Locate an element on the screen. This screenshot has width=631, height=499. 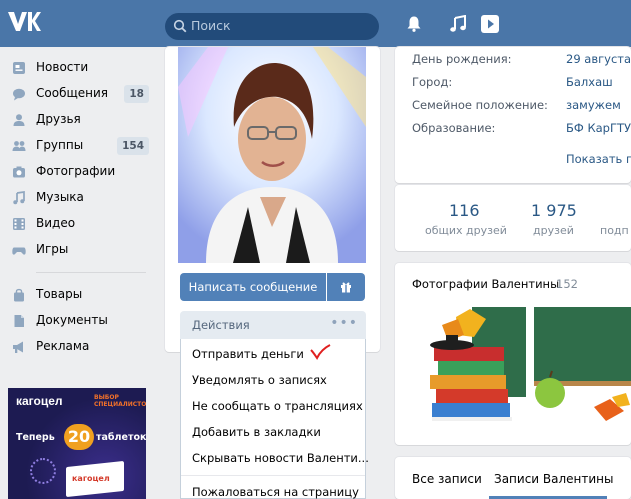
ad-number: 20 is located at coordinates (79, 437).